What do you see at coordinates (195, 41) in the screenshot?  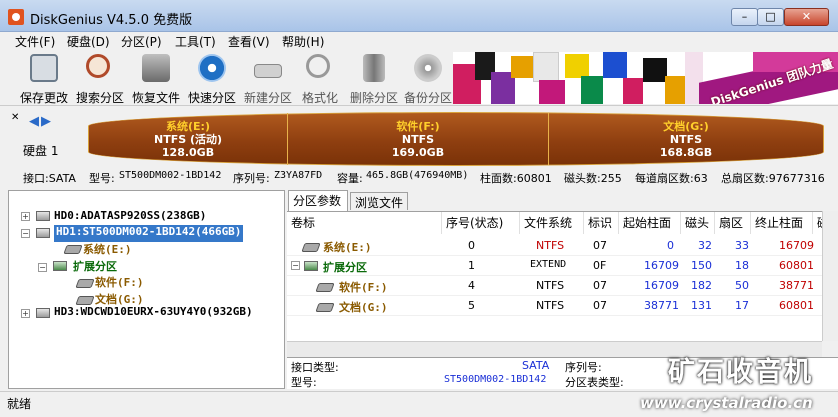 I see `menu-tools: 工具(T)` at bounding box center [195, 41].